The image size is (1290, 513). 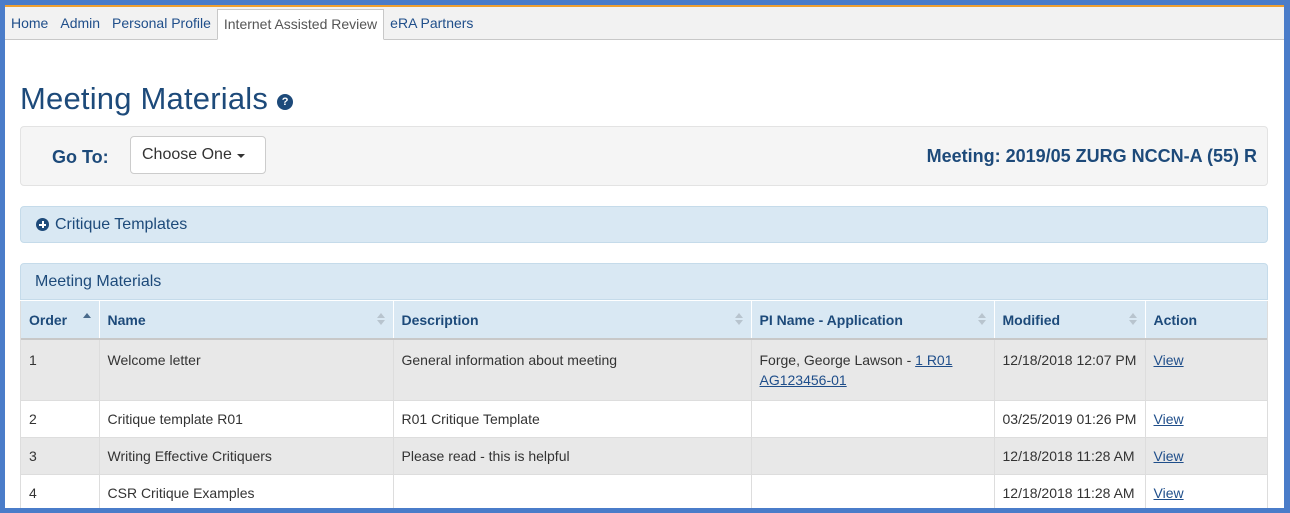 What do you see at coordinates (431, 23) in the screenshot?
I see `tab-era-partners: eRA Partners` at bounding box center [431, 23].